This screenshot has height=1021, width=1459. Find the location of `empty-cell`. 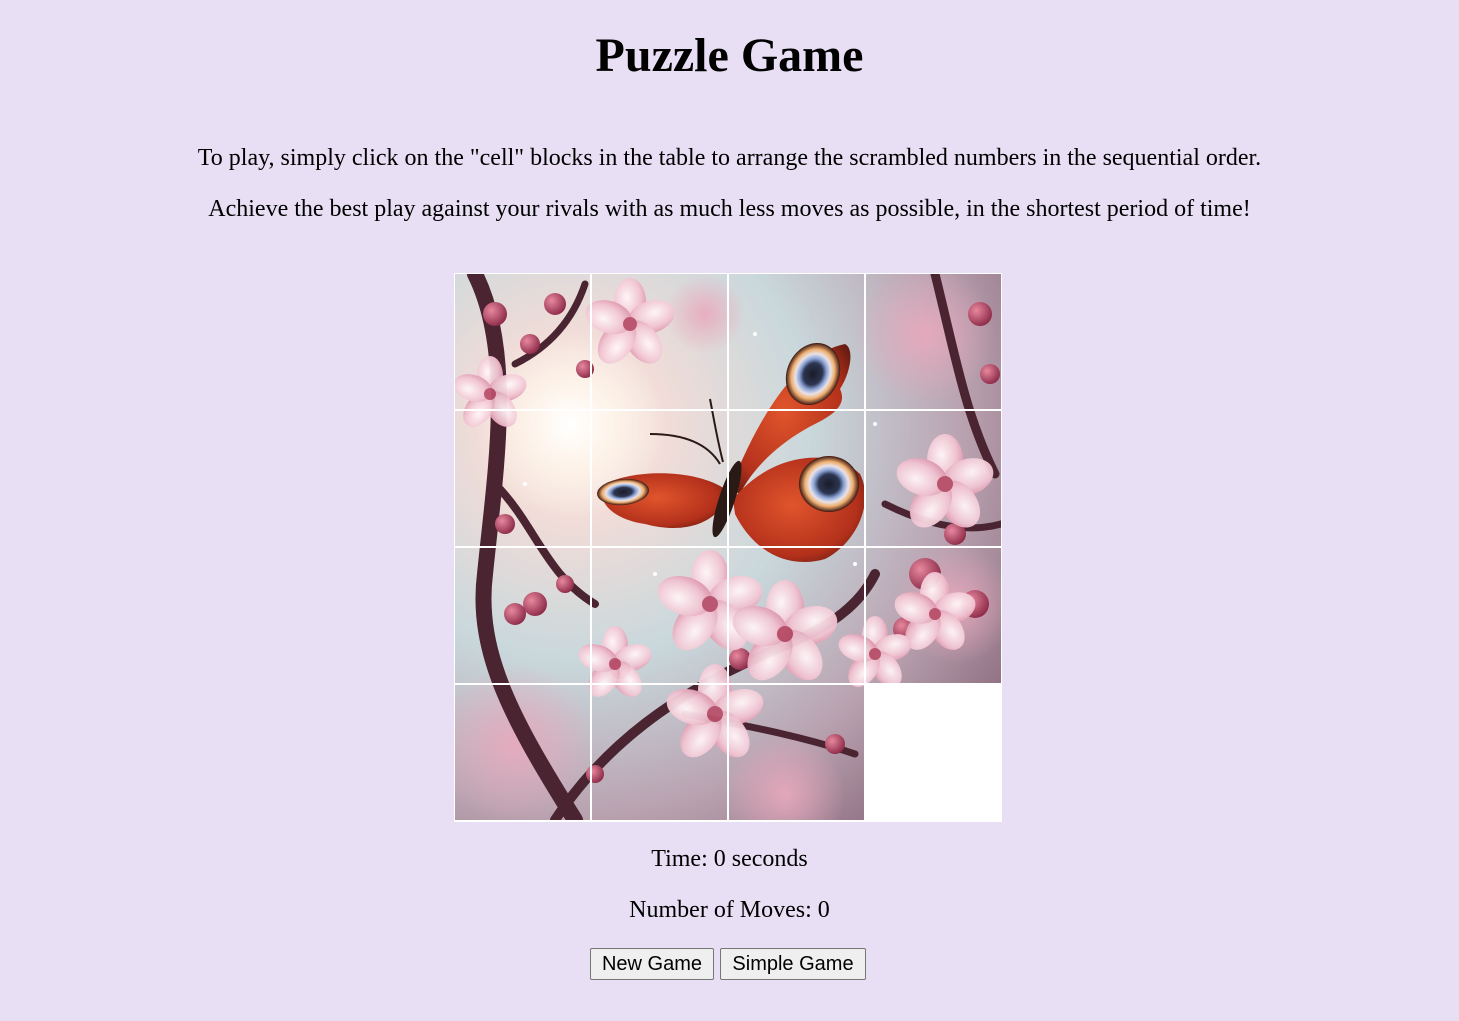

empty-cell is located at coordinates (933, 752).